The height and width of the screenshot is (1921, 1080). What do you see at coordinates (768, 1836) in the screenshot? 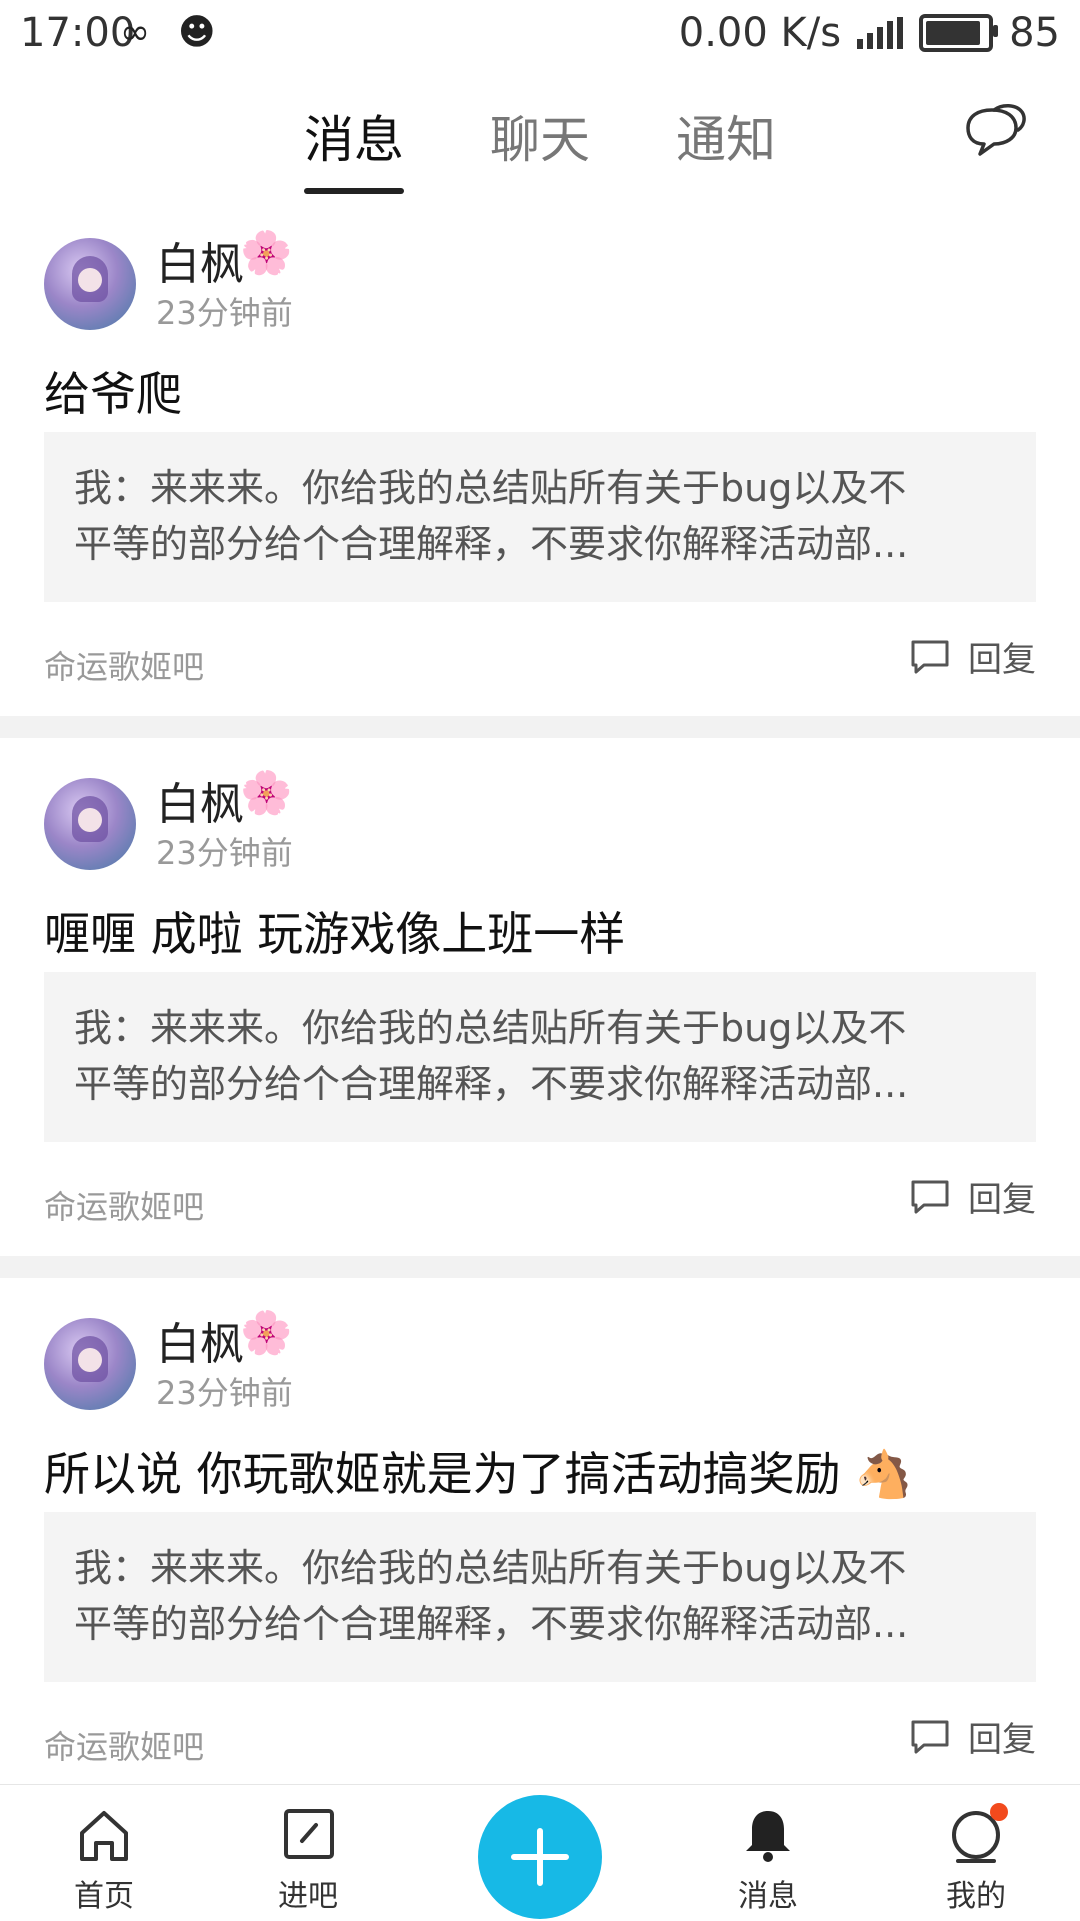
I see `bell-icon` at bounding box center [768, 1836].